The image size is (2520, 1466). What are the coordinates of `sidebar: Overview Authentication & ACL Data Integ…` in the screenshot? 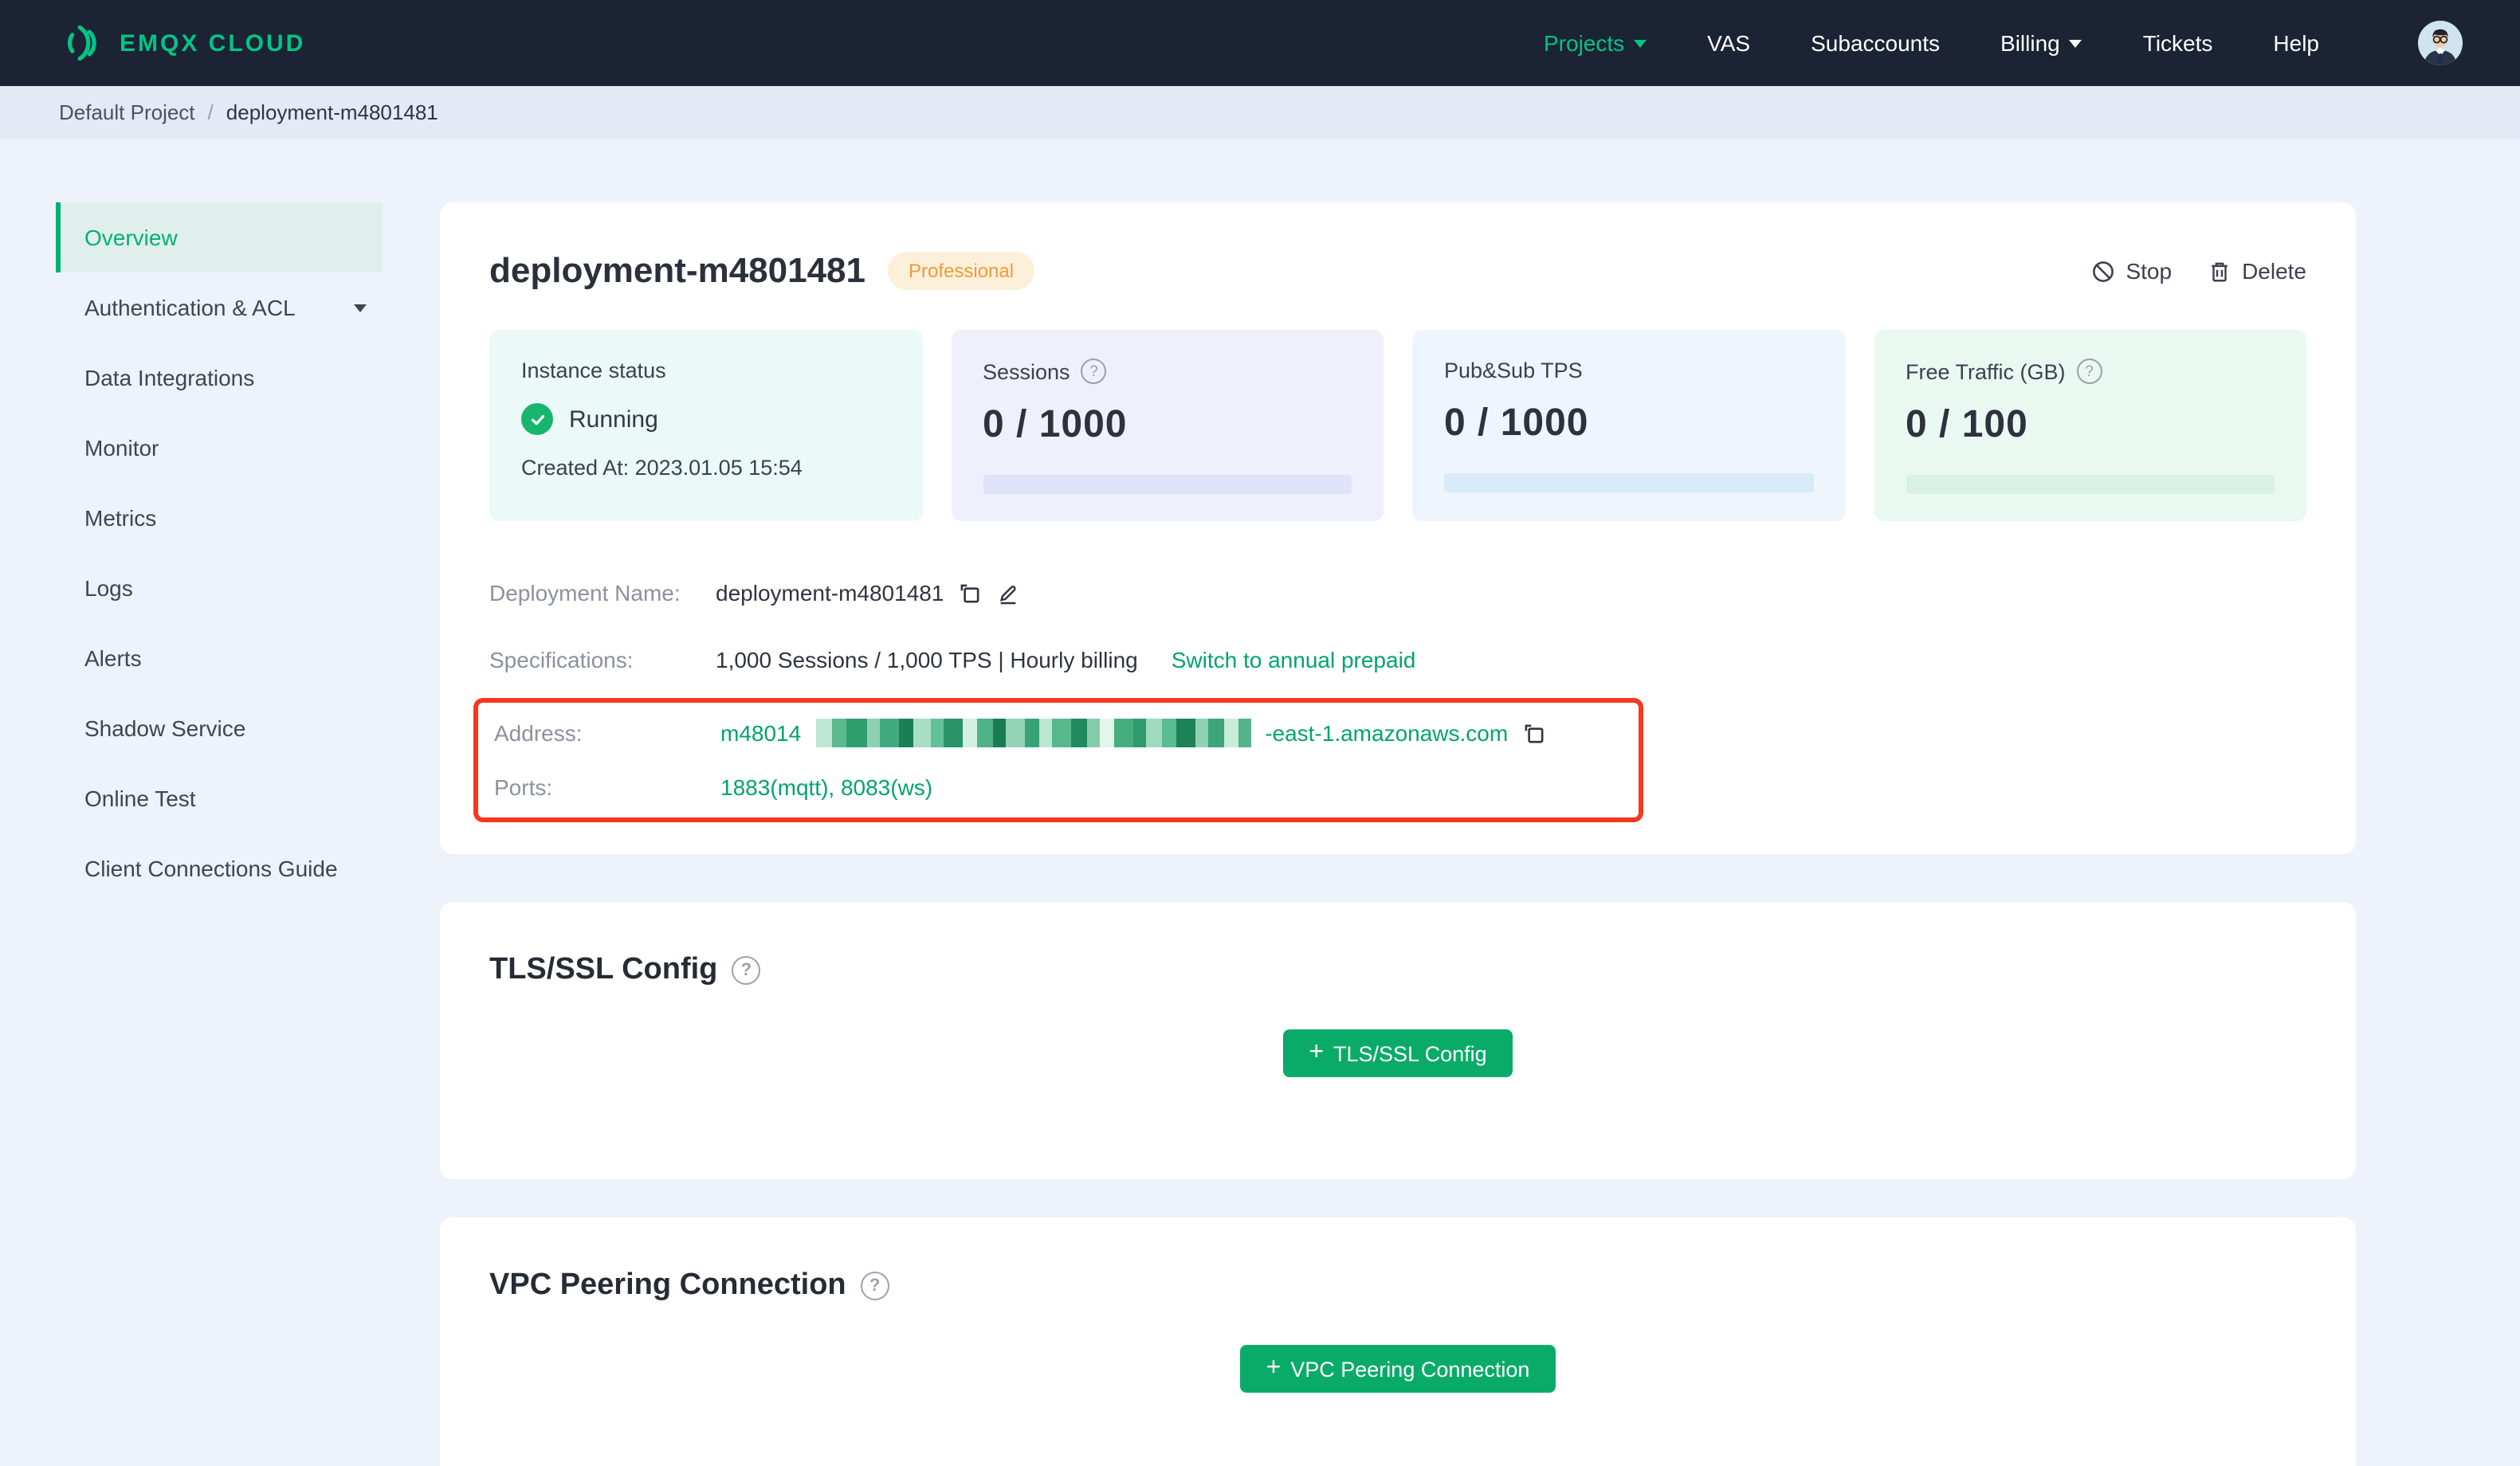 It's located at (220, 553).